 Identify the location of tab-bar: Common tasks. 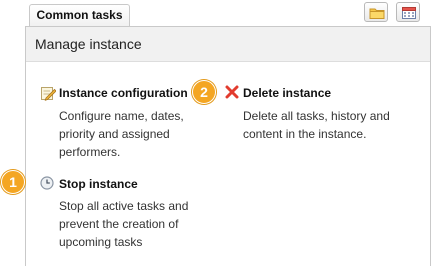
(216, 13).